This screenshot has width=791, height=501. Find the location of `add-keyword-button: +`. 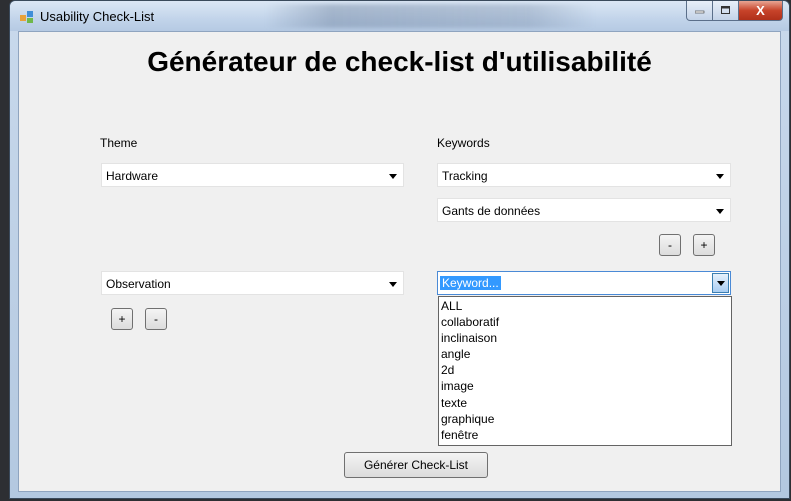

add-keyword-button: + is located at coordinates (704, 245).